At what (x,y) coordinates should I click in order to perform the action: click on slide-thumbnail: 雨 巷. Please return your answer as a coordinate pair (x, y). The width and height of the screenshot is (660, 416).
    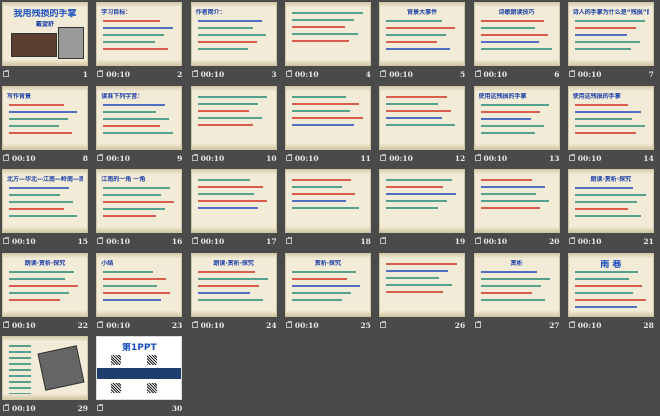
    Looking at the image, I should click on (610, 284).